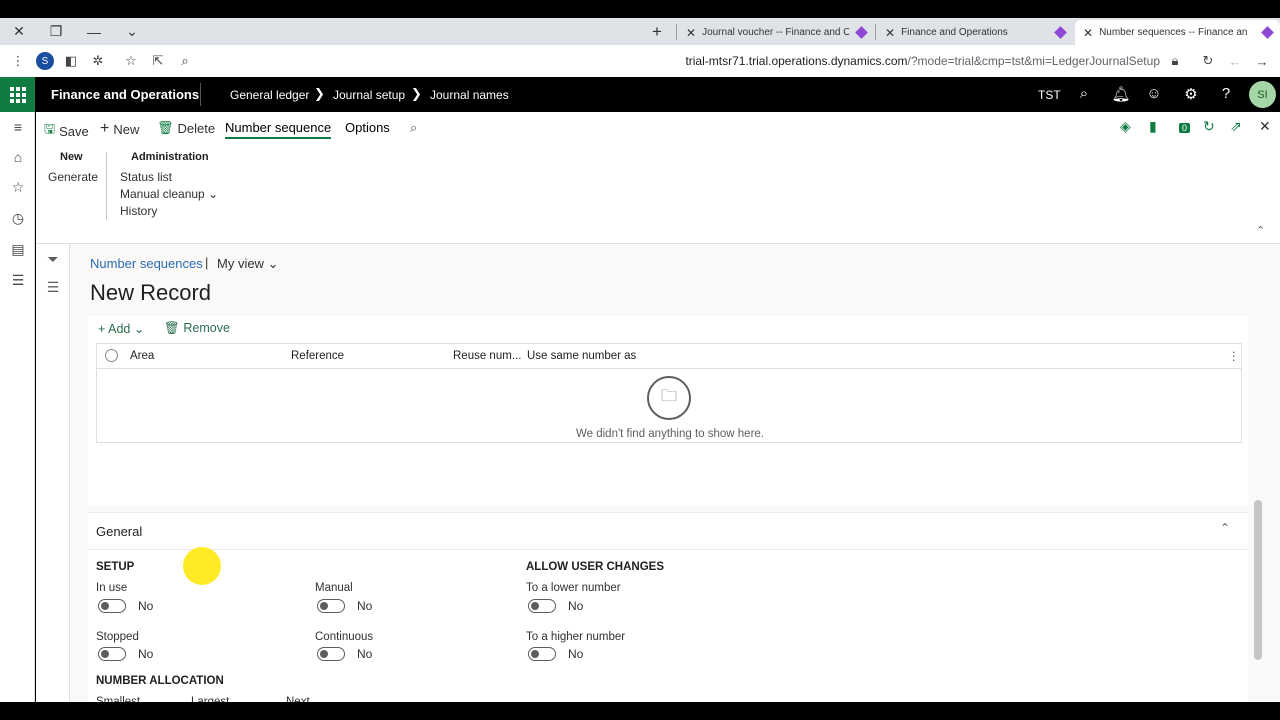  What do you see at coordinates (18, 218) in the screenshot?
I see `recent-clock-icon: ◷` at bounding box center [18, 218].